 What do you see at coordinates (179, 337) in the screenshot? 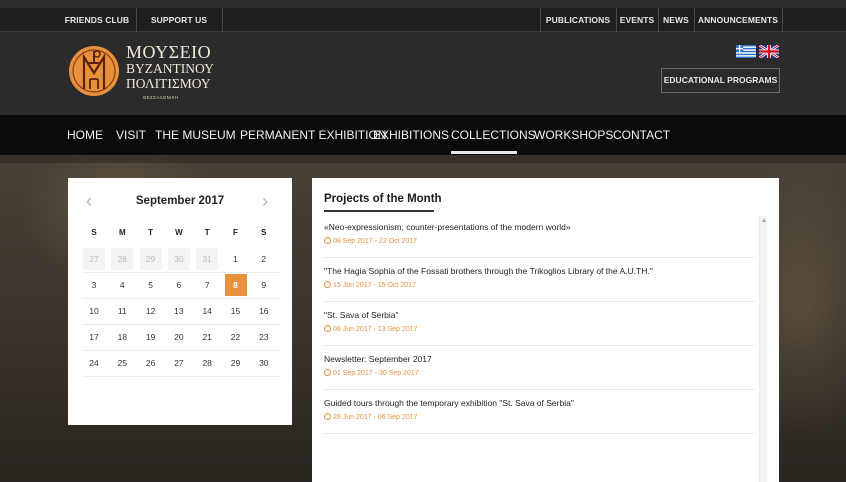
I see `calendar-day: 20` at bounding box center [179, 337].